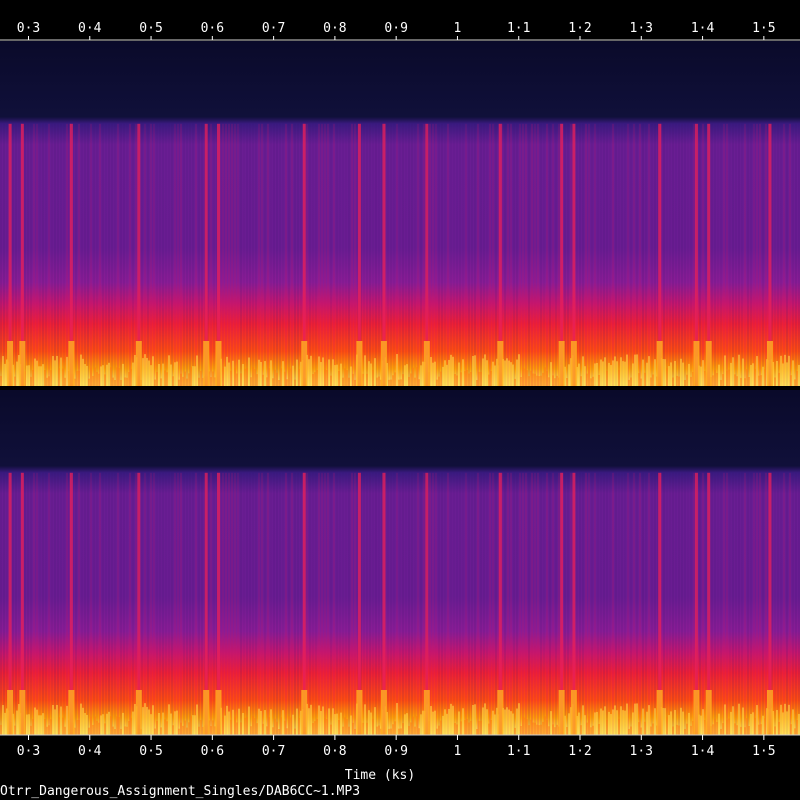  Describe the element at coordinates (273, 28) in the screenshot. I see `top-tick-label: 0·7` at that location.